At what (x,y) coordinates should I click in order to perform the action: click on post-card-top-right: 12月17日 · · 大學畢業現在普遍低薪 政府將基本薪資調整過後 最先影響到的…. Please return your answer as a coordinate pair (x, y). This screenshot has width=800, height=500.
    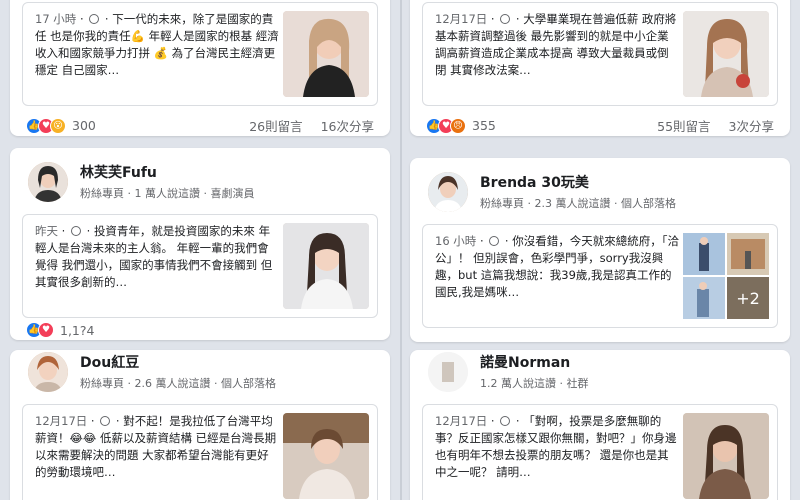
    Looking at the image, I should click on (600, 68).